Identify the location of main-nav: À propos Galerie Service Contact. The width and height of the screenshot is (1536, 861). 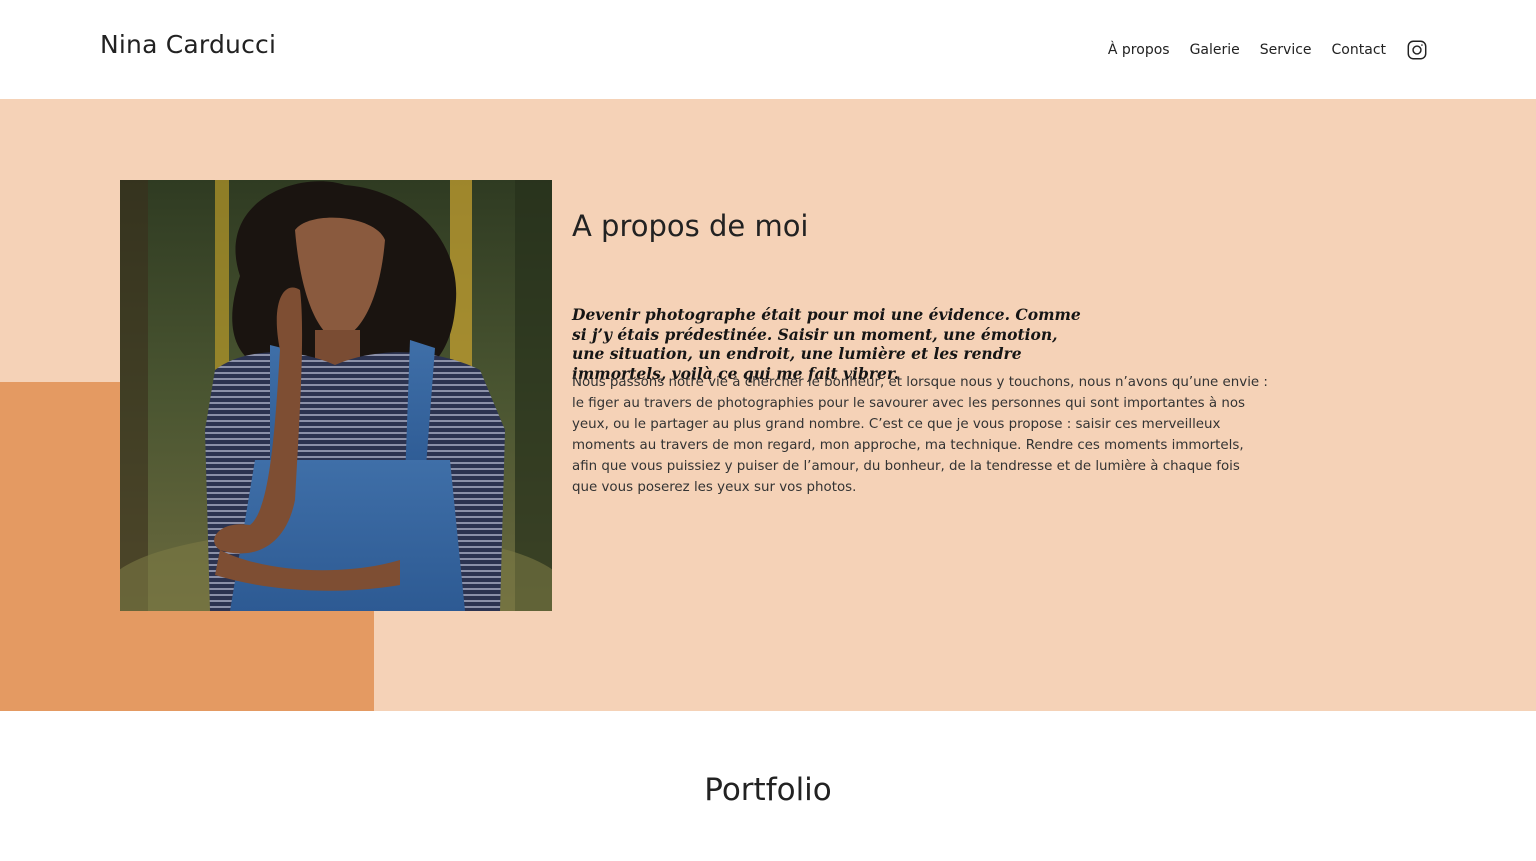
(1268, 50).